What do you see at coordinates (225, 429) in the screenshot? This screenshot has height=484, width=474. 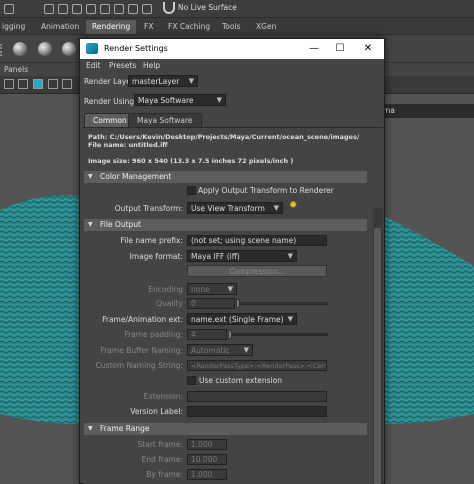 I see `section-frame-range: ▼ Frame Range` at bounding box center [225, 429].